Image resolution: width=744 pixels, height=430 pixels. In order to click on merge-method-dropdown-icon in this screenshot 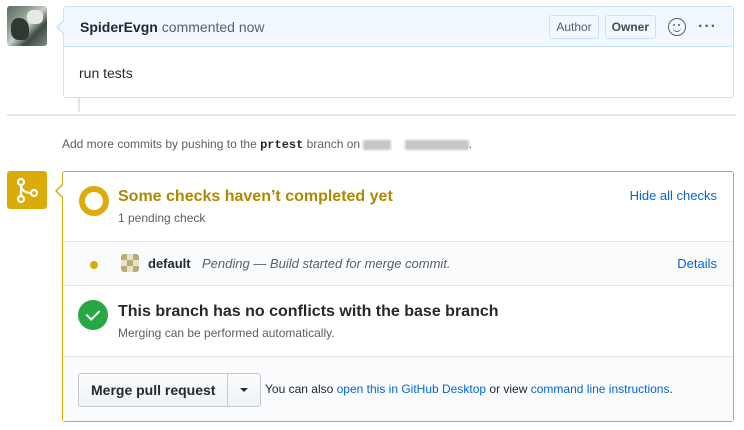, I will do `click(244, 390)`.